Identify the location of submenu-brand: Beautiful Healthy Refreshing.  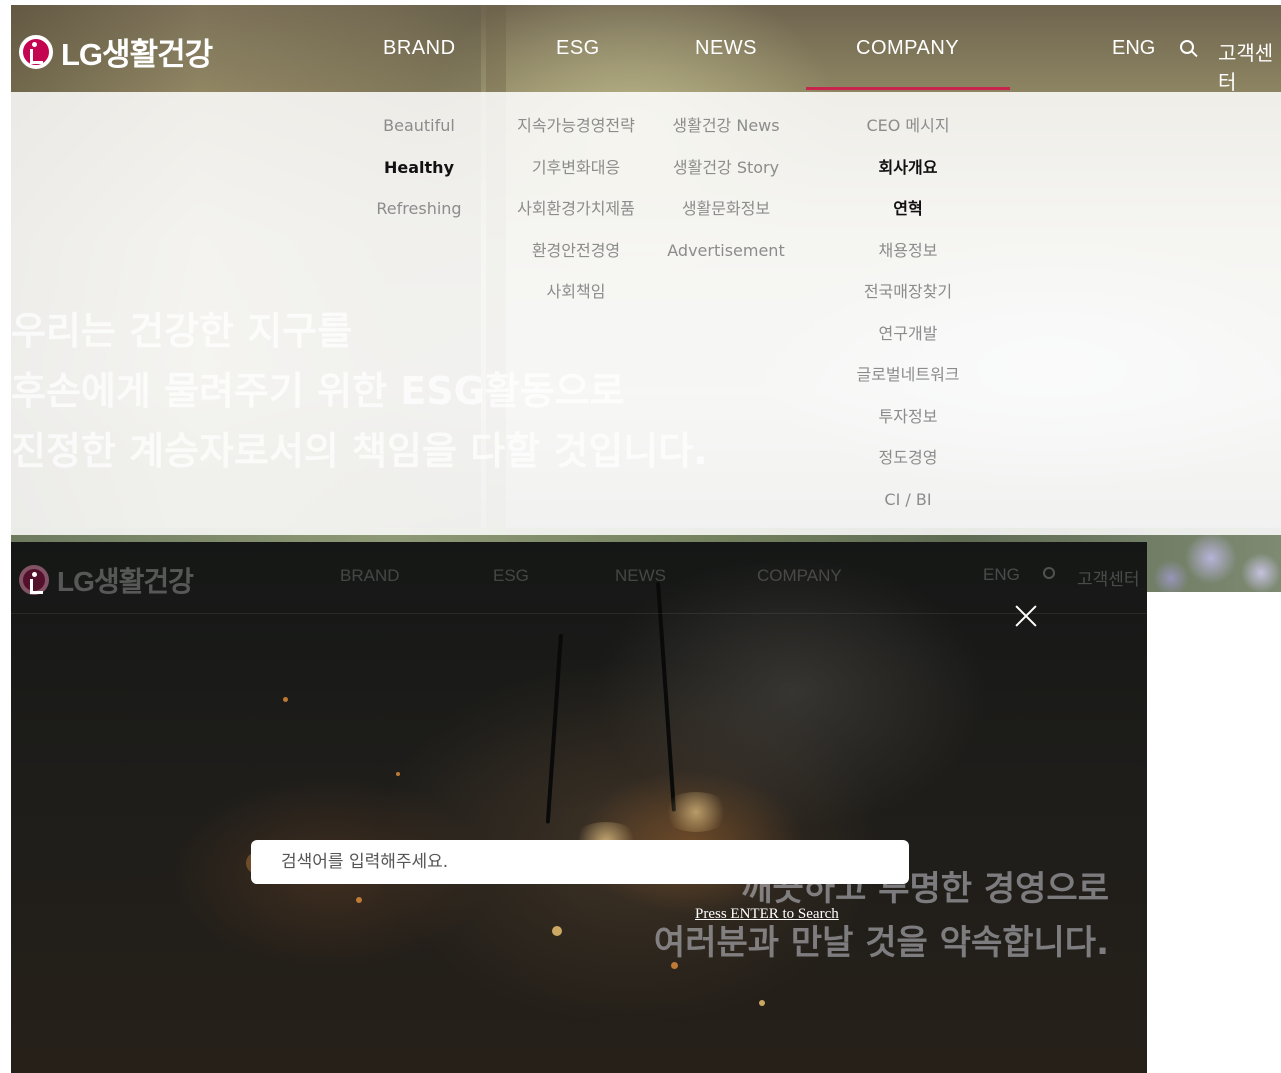
(419, 175).